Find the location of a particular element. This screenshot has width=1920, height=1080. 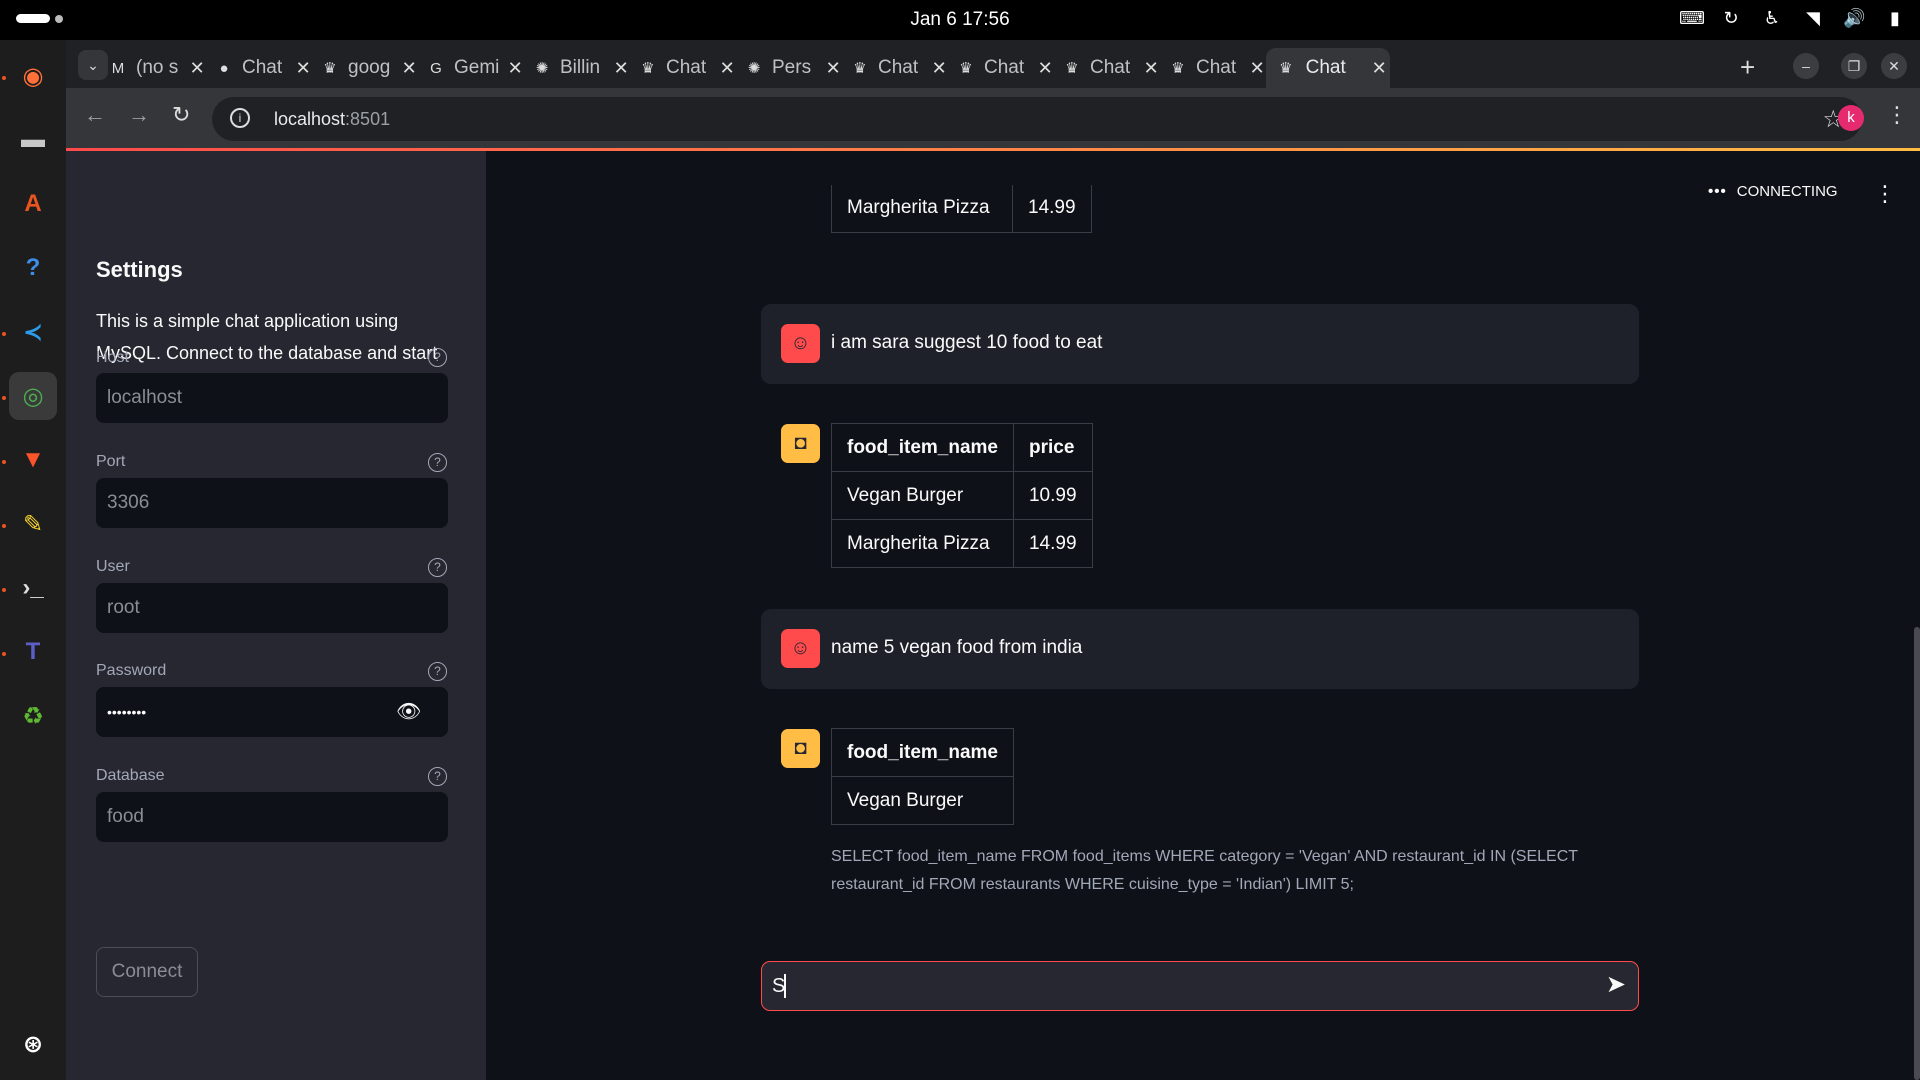

browser-tab: ♛ goog ✕ is located at coordinates (365, 68).